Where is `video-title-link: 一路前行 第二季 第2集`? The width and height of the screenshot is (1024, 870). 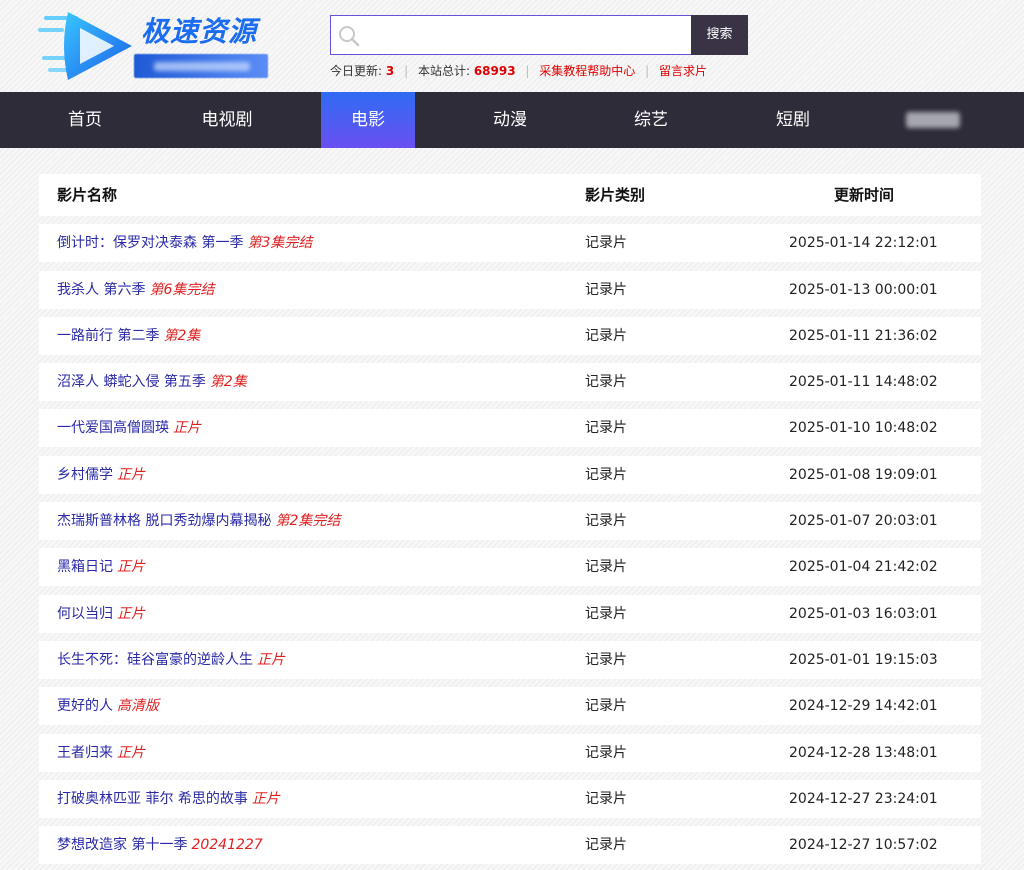 video-title-link: 一路前行 第二季 第2集 is located at coordinates (128, 336).